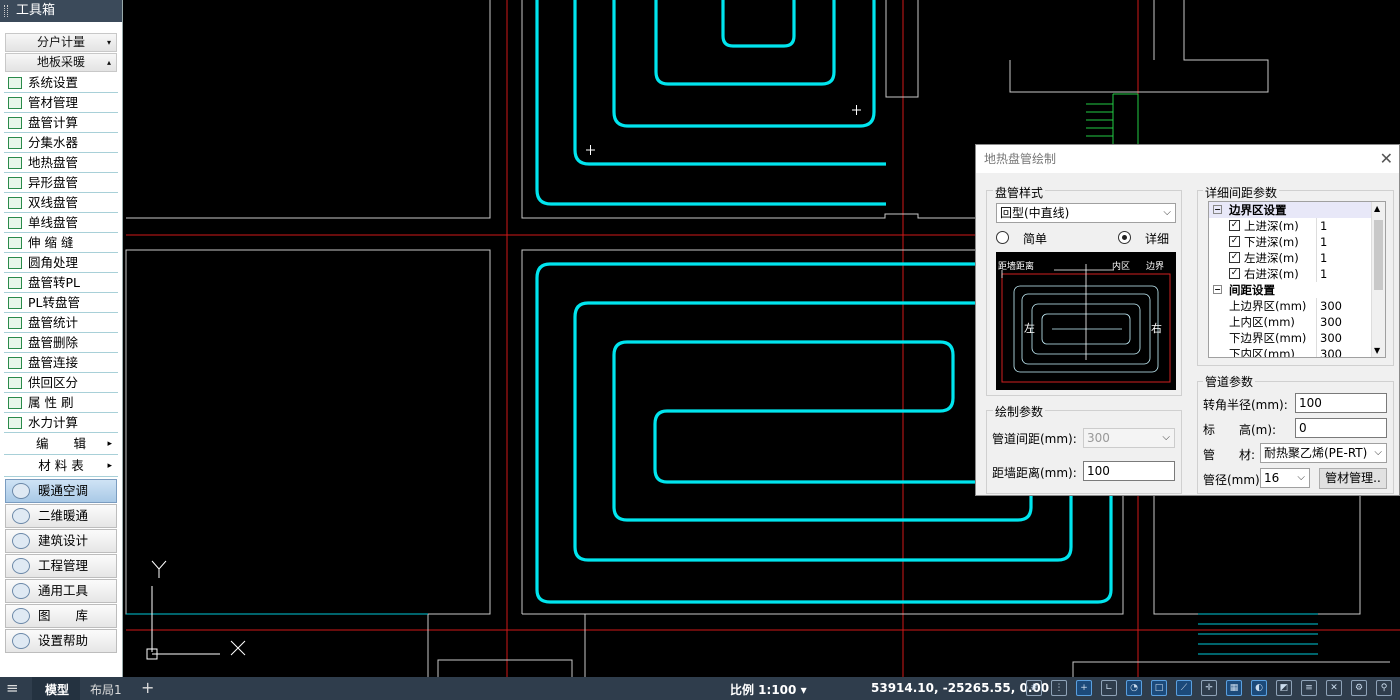 This screenshot has width=1400, height=700. Describe the element at coordinates (1323, 453) in the screenshot. I see `material-select: 耐热聚乙烯(PE-RT) ⌵` at that location.